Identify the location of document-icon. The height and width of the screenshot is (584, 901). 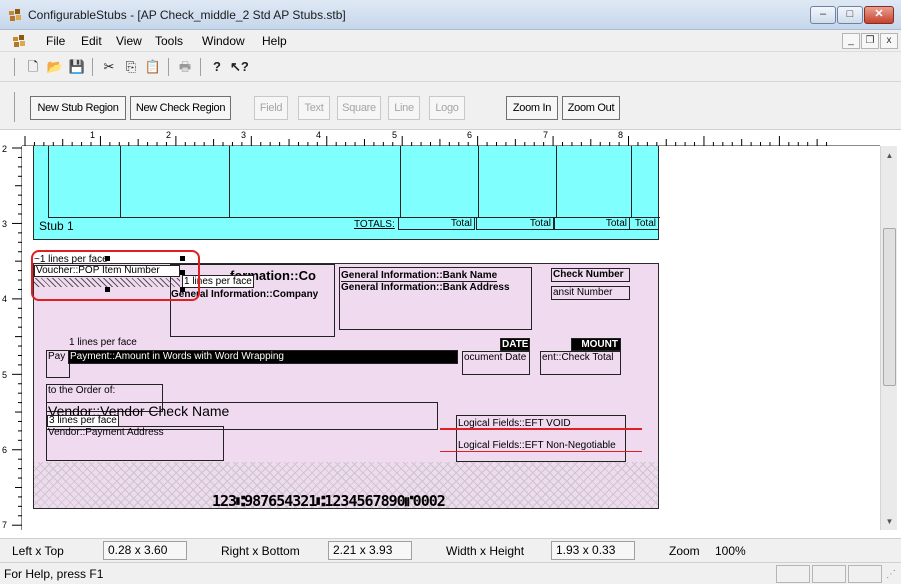
(19, 41).